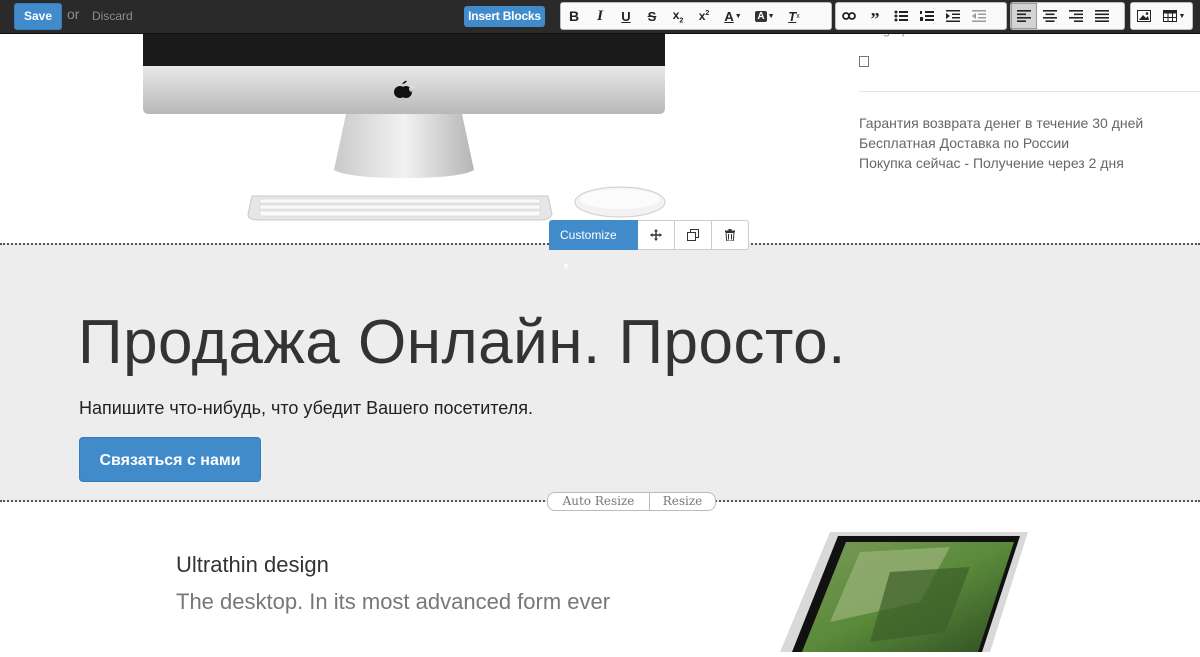  What do you see at coordinates (979, 16) in the screenshot?
I see `outdent-icon` at bounding box center [979, 16].